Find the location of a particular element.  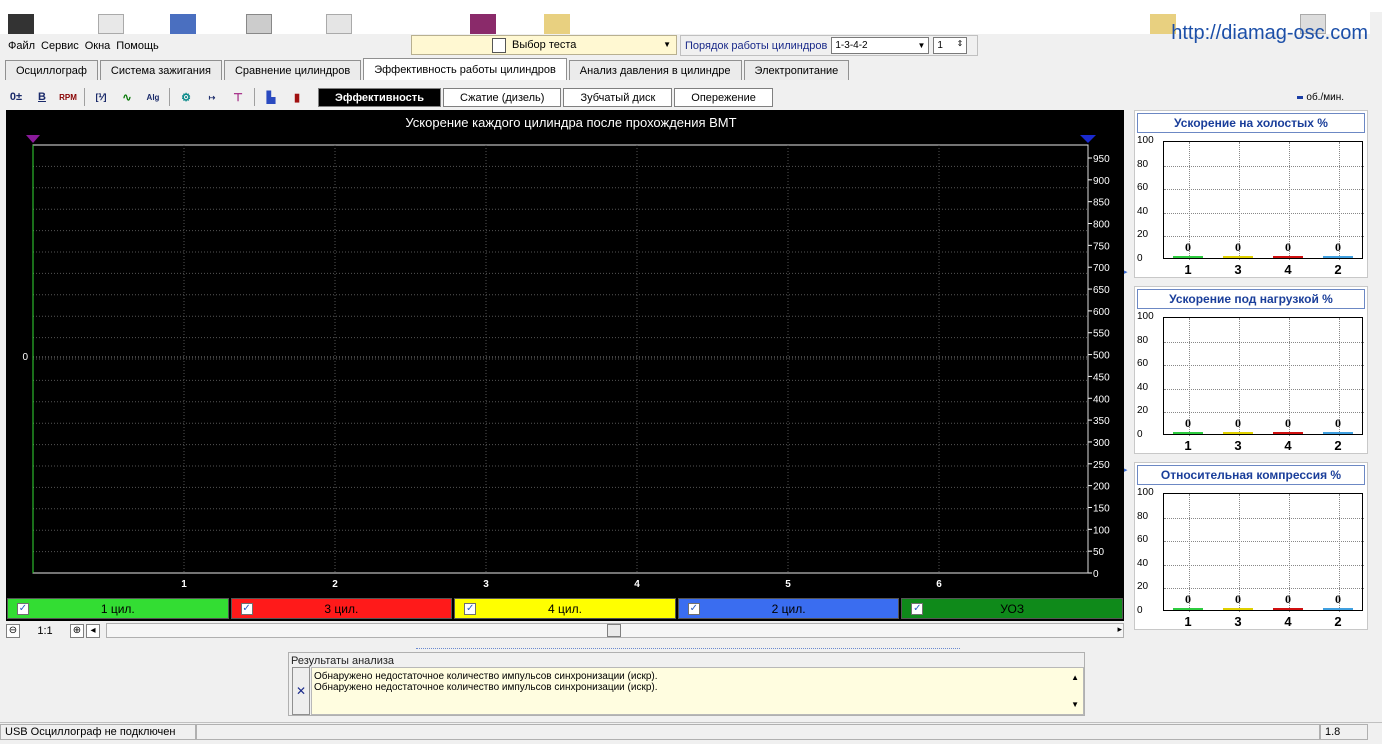

tab-oscilloscope: Осциллограф is located at coordinates (51, 70).